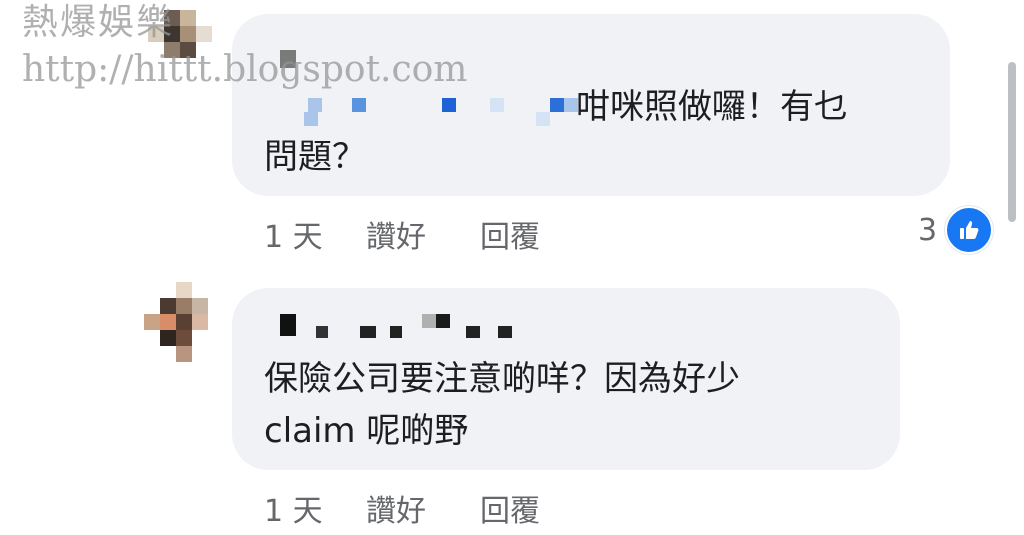  I want to click on scrollbar, so click(1012, 142).